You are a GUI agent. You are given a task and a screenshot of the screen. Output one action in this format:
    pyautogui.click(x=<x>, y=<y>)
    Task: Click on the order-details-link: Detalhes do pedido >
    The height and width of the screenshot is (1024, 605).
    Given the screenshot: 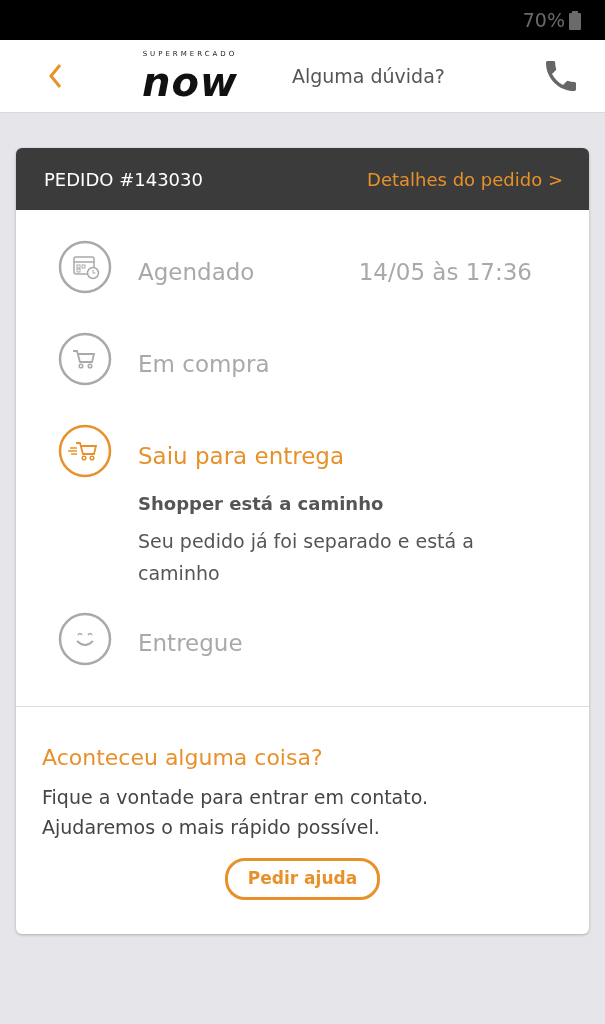 What is the action you would take?
    pyautogui.click(x=465, y=179)
    